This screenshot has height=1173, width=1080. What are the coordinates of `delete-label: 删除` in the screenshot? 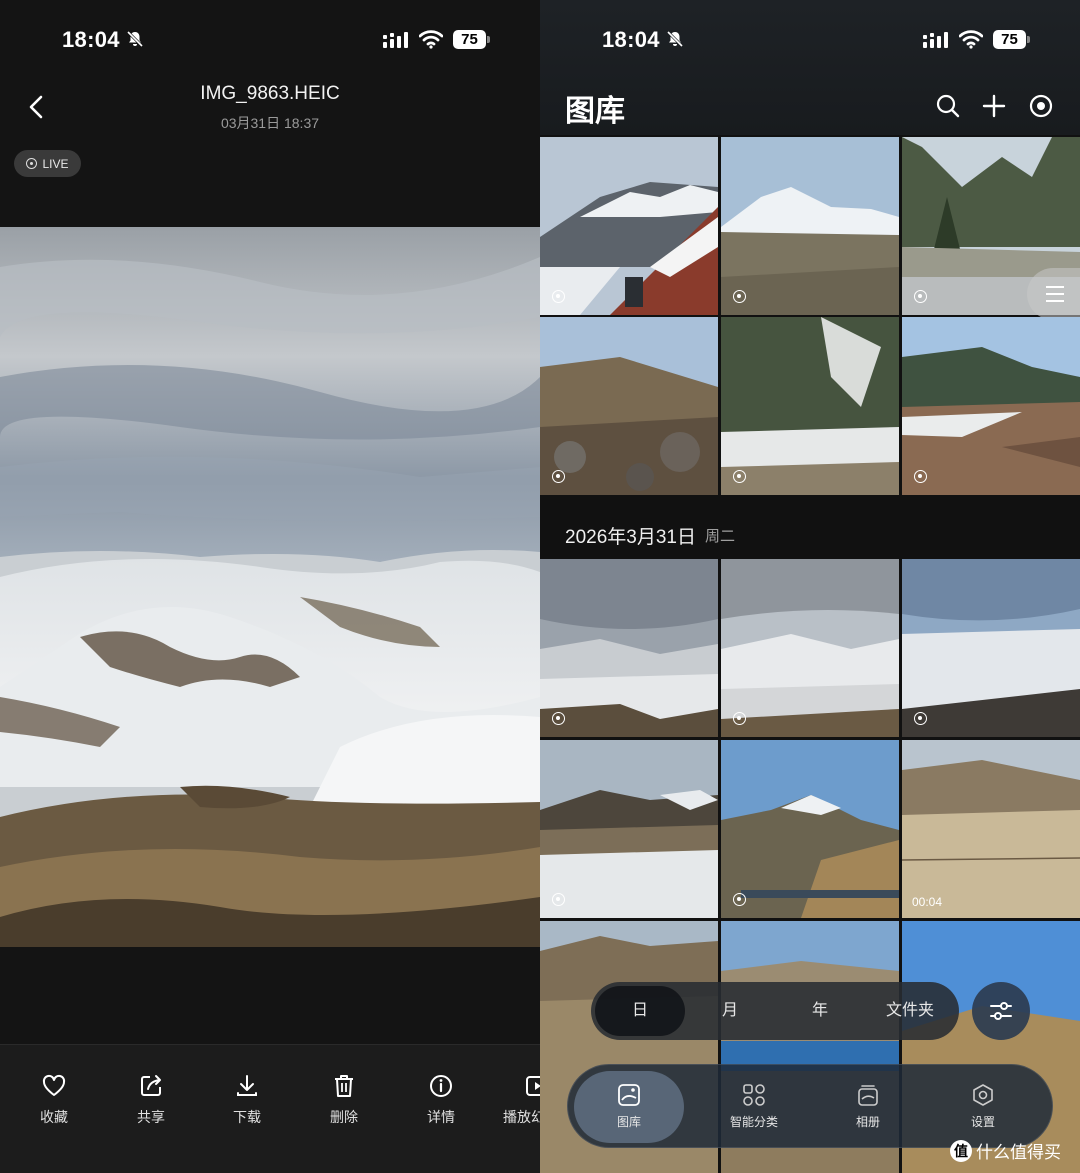 It's located at (344, 1117).